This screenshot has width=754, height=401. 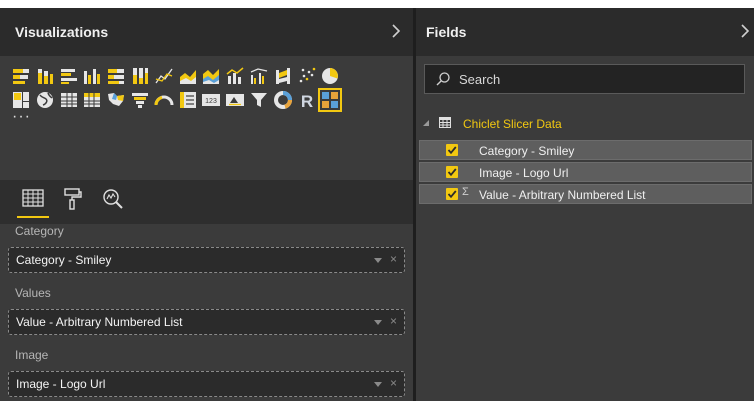 I want to click on map-icon-glyph, so click(x=44, y=100).